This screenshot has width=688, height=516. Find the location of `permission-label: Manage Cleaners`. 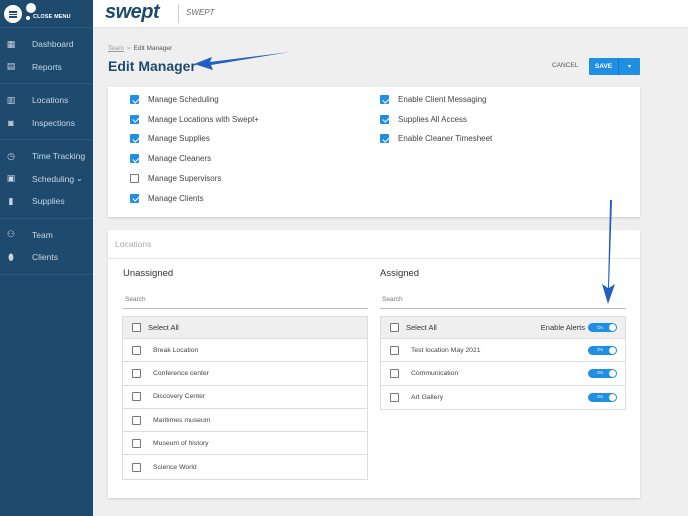

permission-label: Manage Cleaners is located at coordinates (180, 159).